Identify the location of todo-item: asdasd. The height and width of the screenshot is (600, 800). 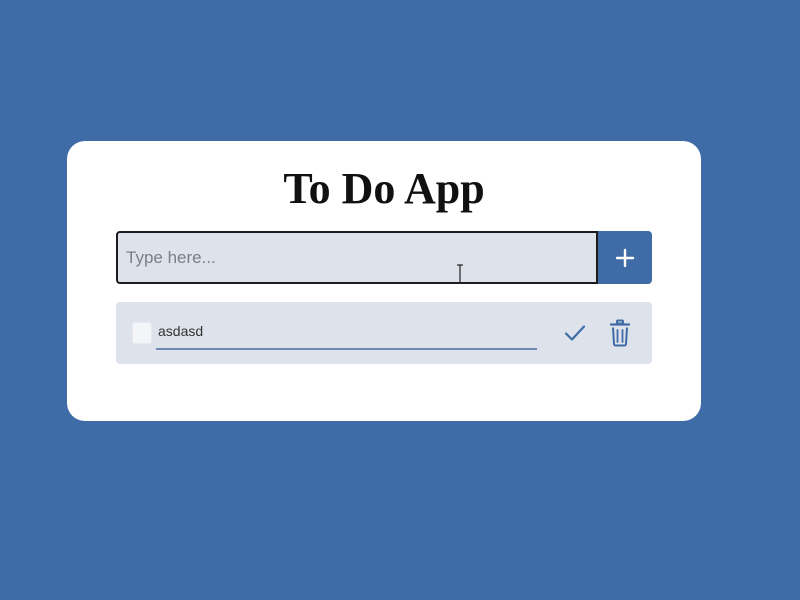
(384, 333).